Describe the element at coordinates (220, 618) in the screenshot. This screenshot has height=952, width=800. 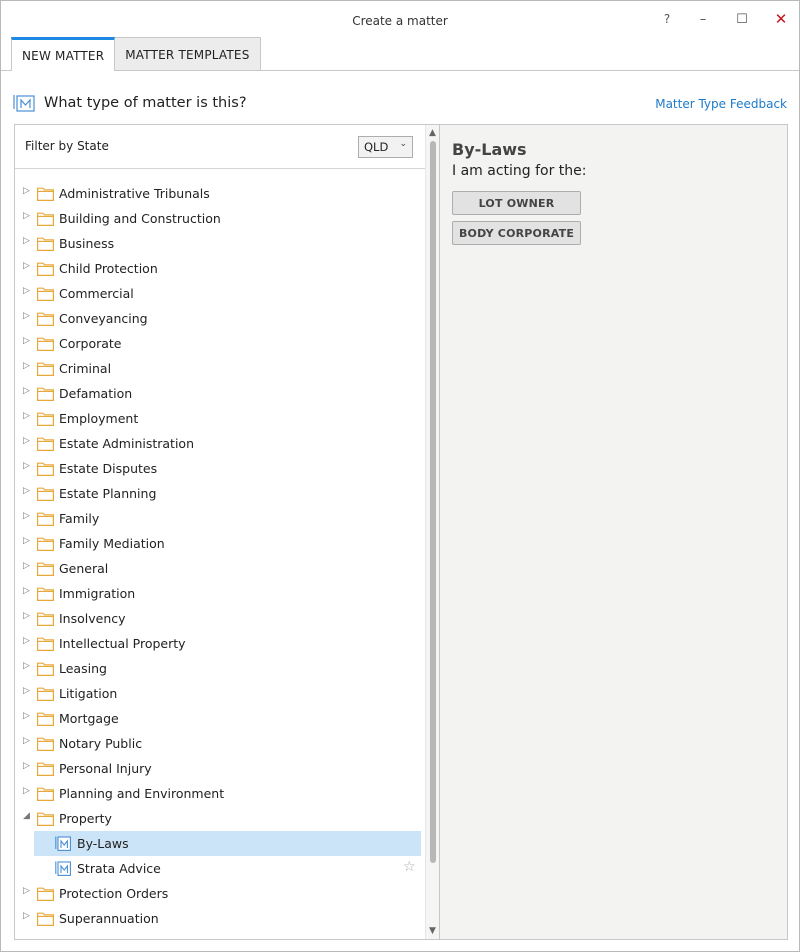
I see `tree-folder-item: ▷ Insolvency` at that location.